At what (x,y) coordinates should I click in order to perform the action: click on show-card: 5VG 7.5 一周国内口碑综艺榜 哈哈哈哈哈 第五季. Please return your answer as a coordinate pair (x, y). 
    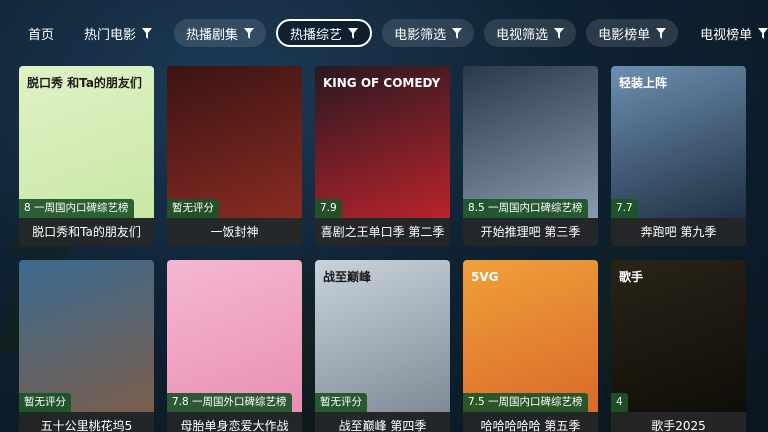
    Looking at the image, I should click on (530, 346).